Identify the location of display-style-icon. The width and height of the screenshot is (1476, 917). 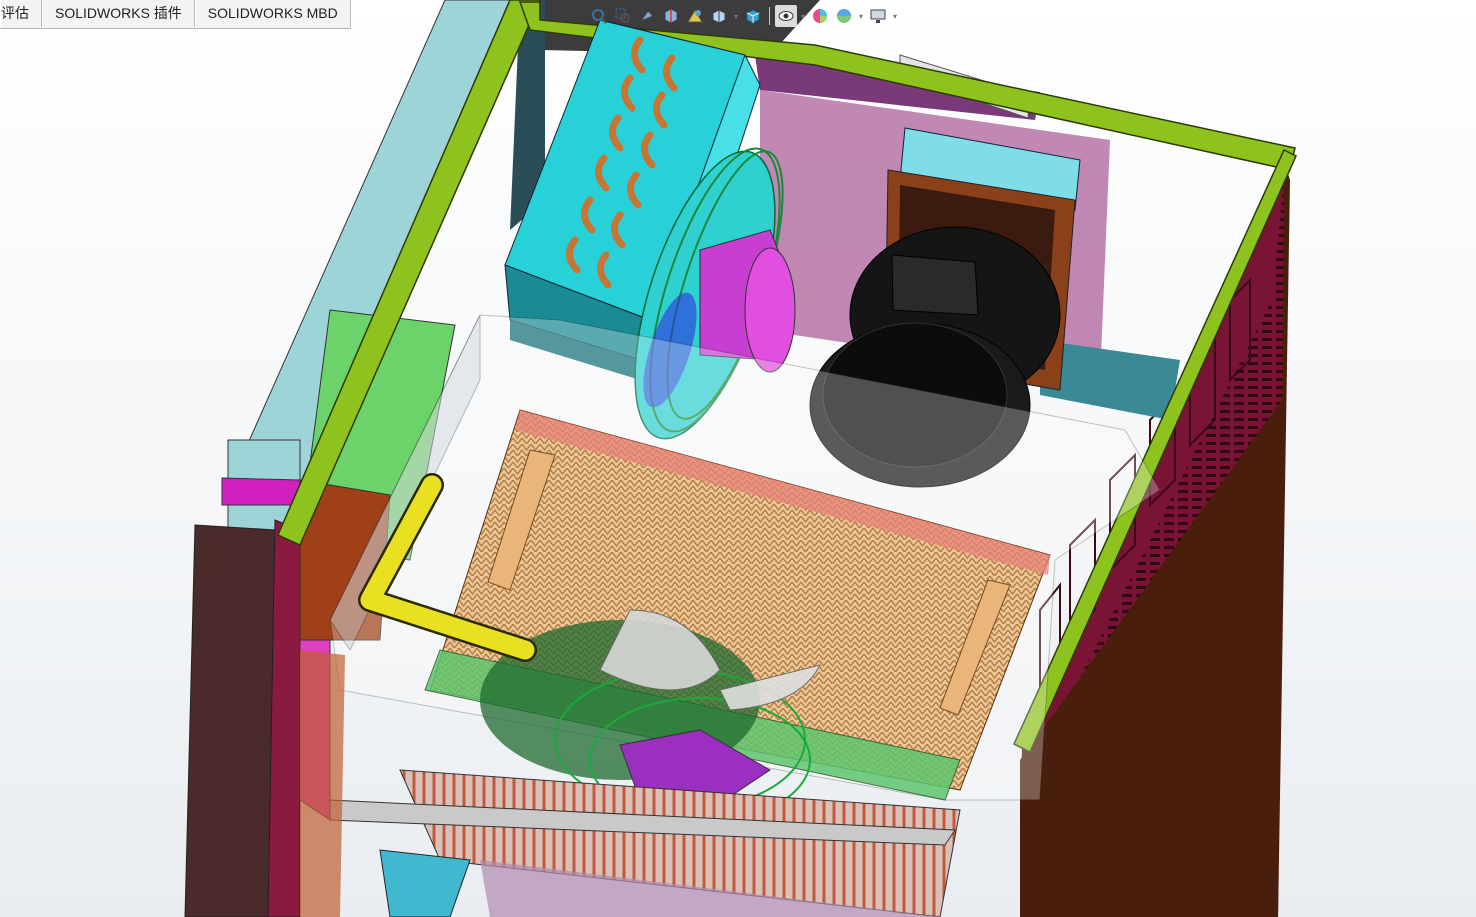
(753, 16).